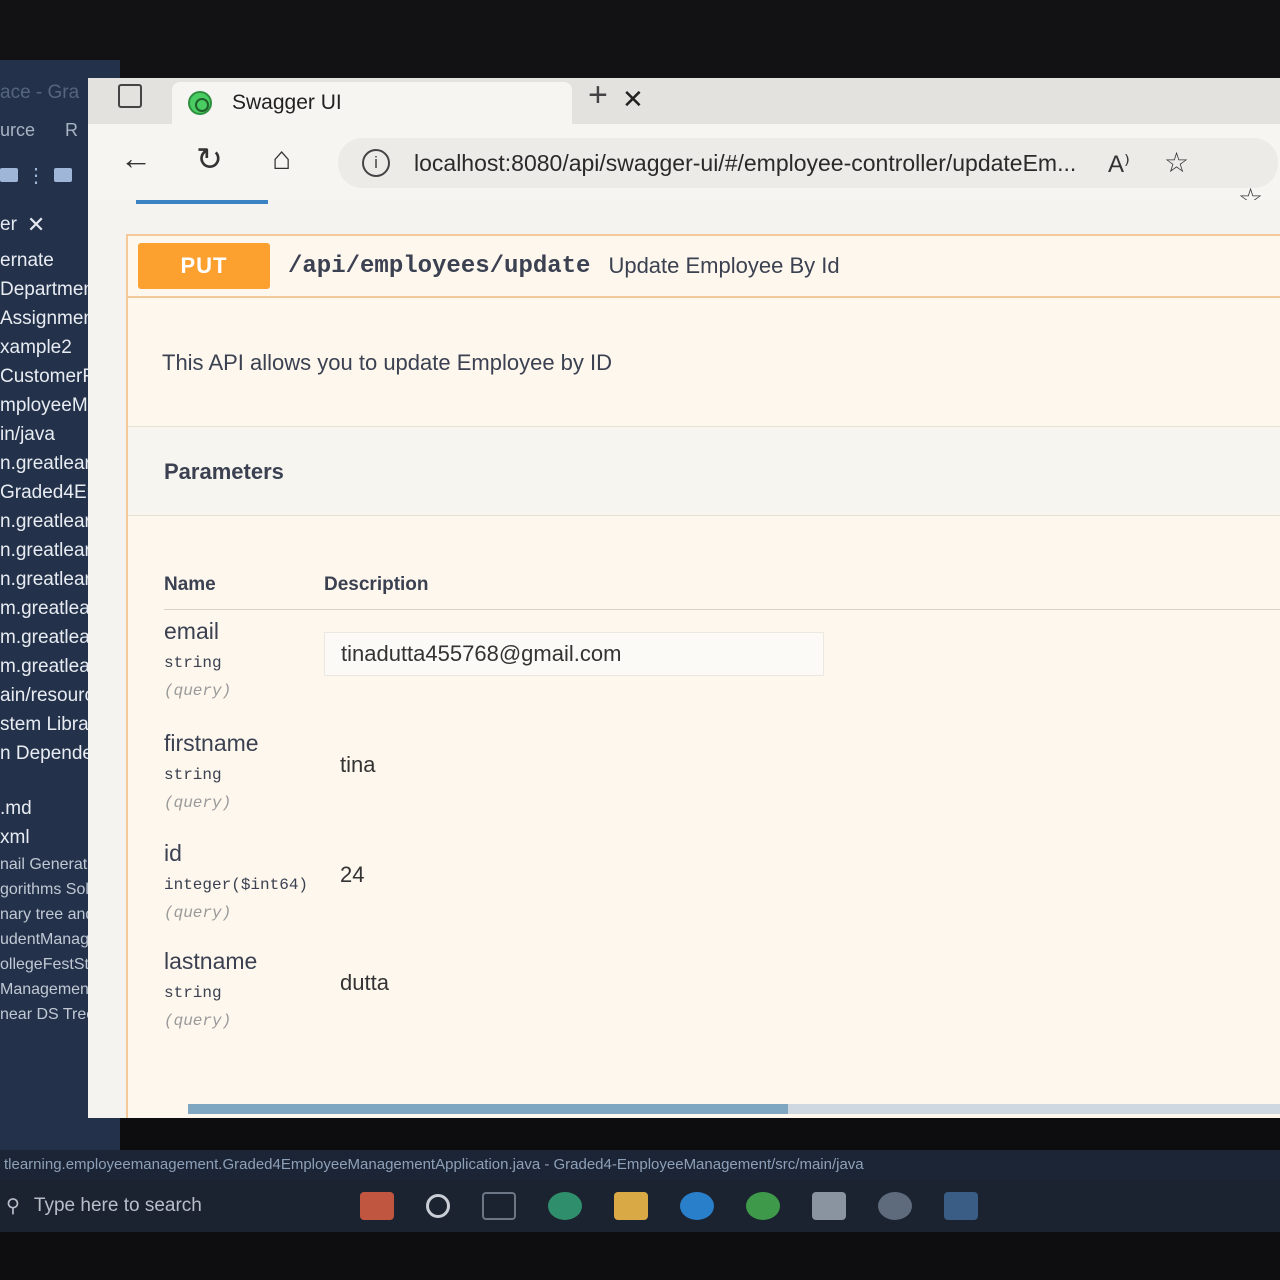  Describe the element at coordinates (439, 266) in the screenshot. I see `operation-path: /api/employees/update` at that location.